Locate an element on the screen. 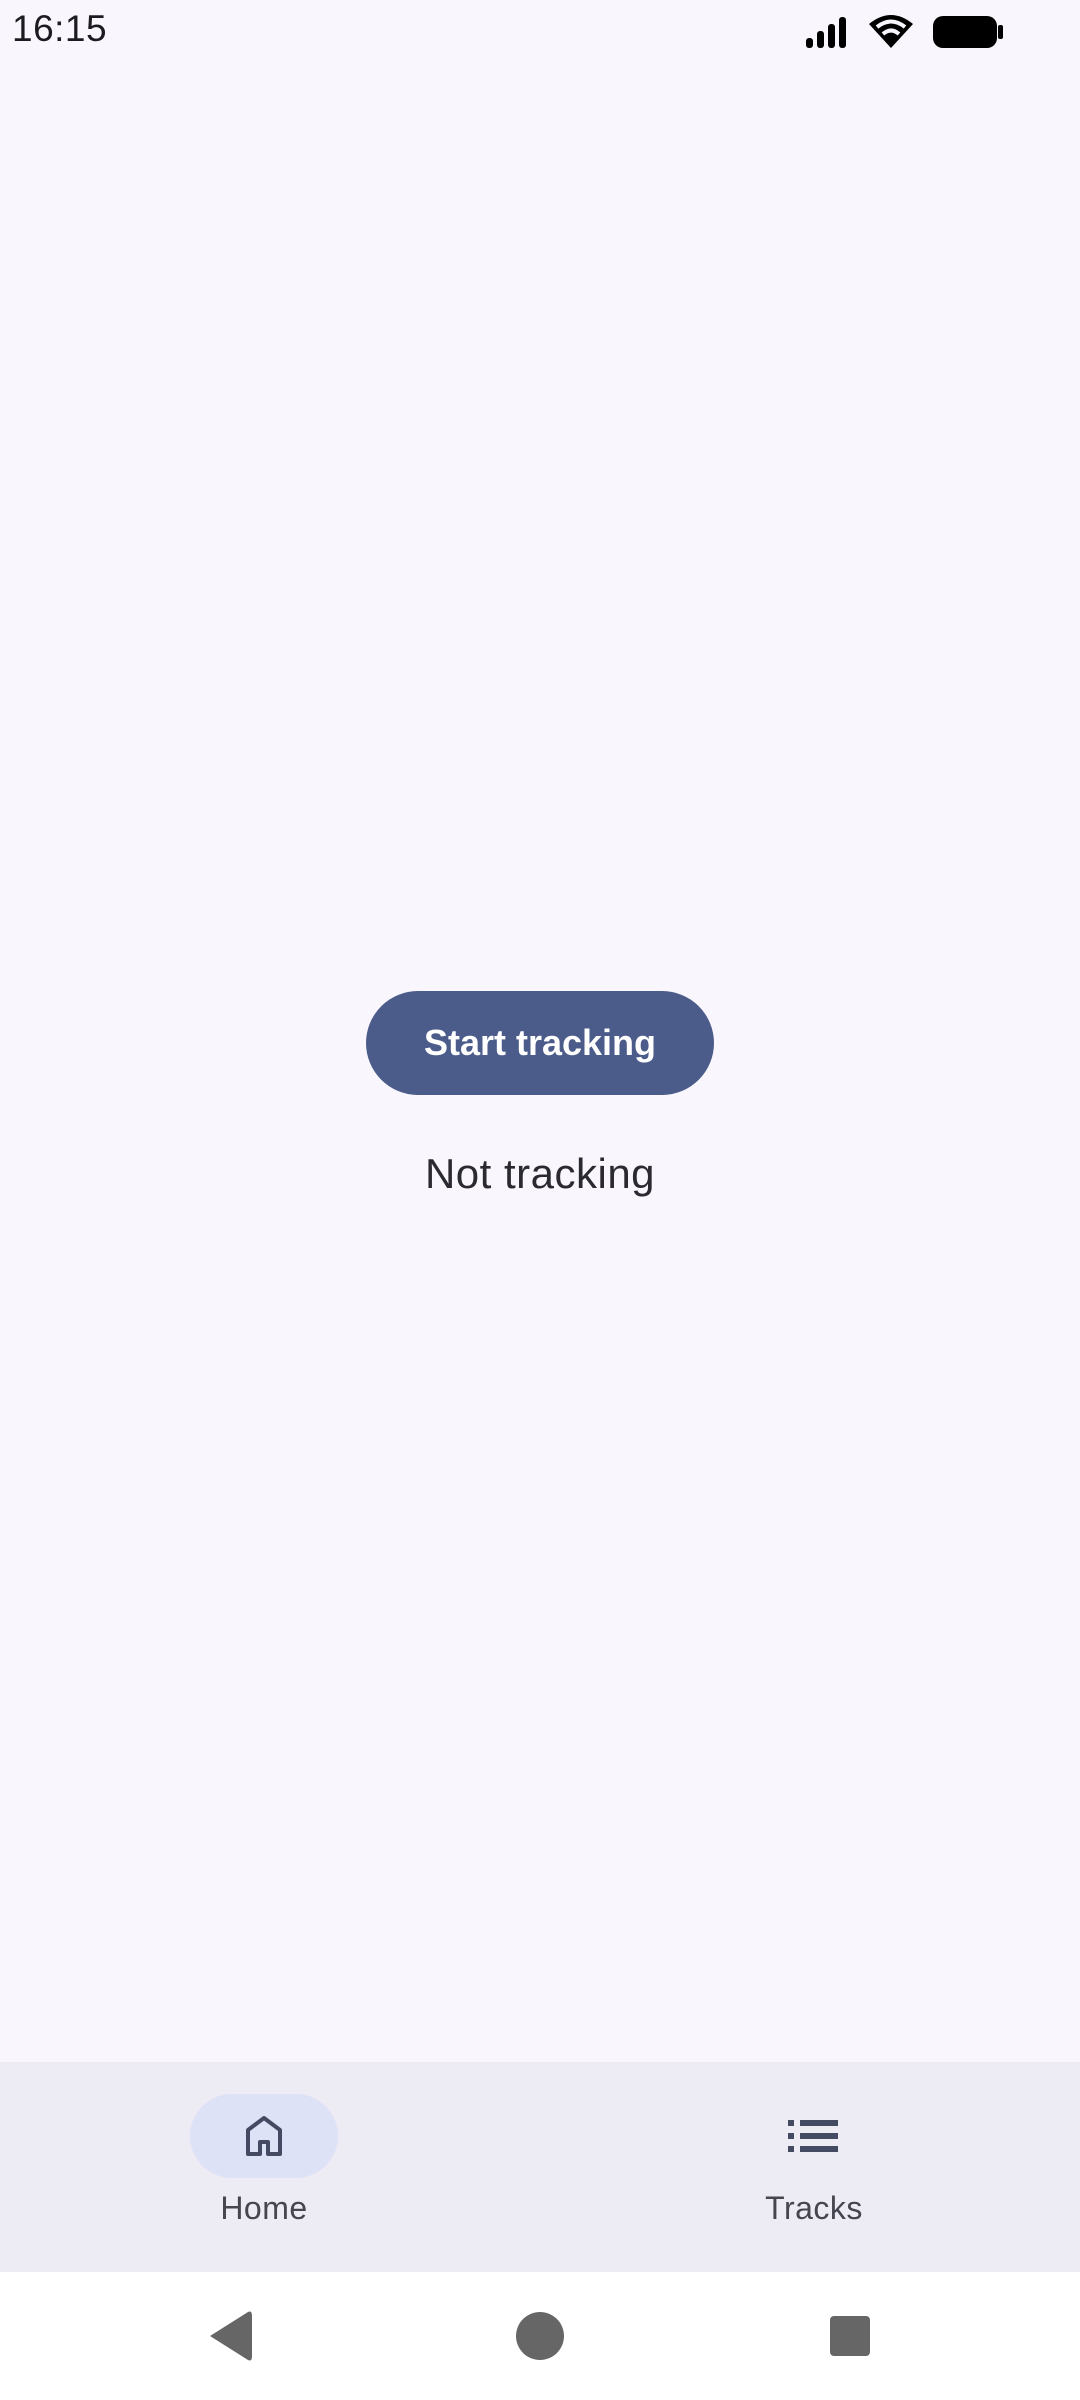  nav-icon-container is located at coordinates (814, 2136).